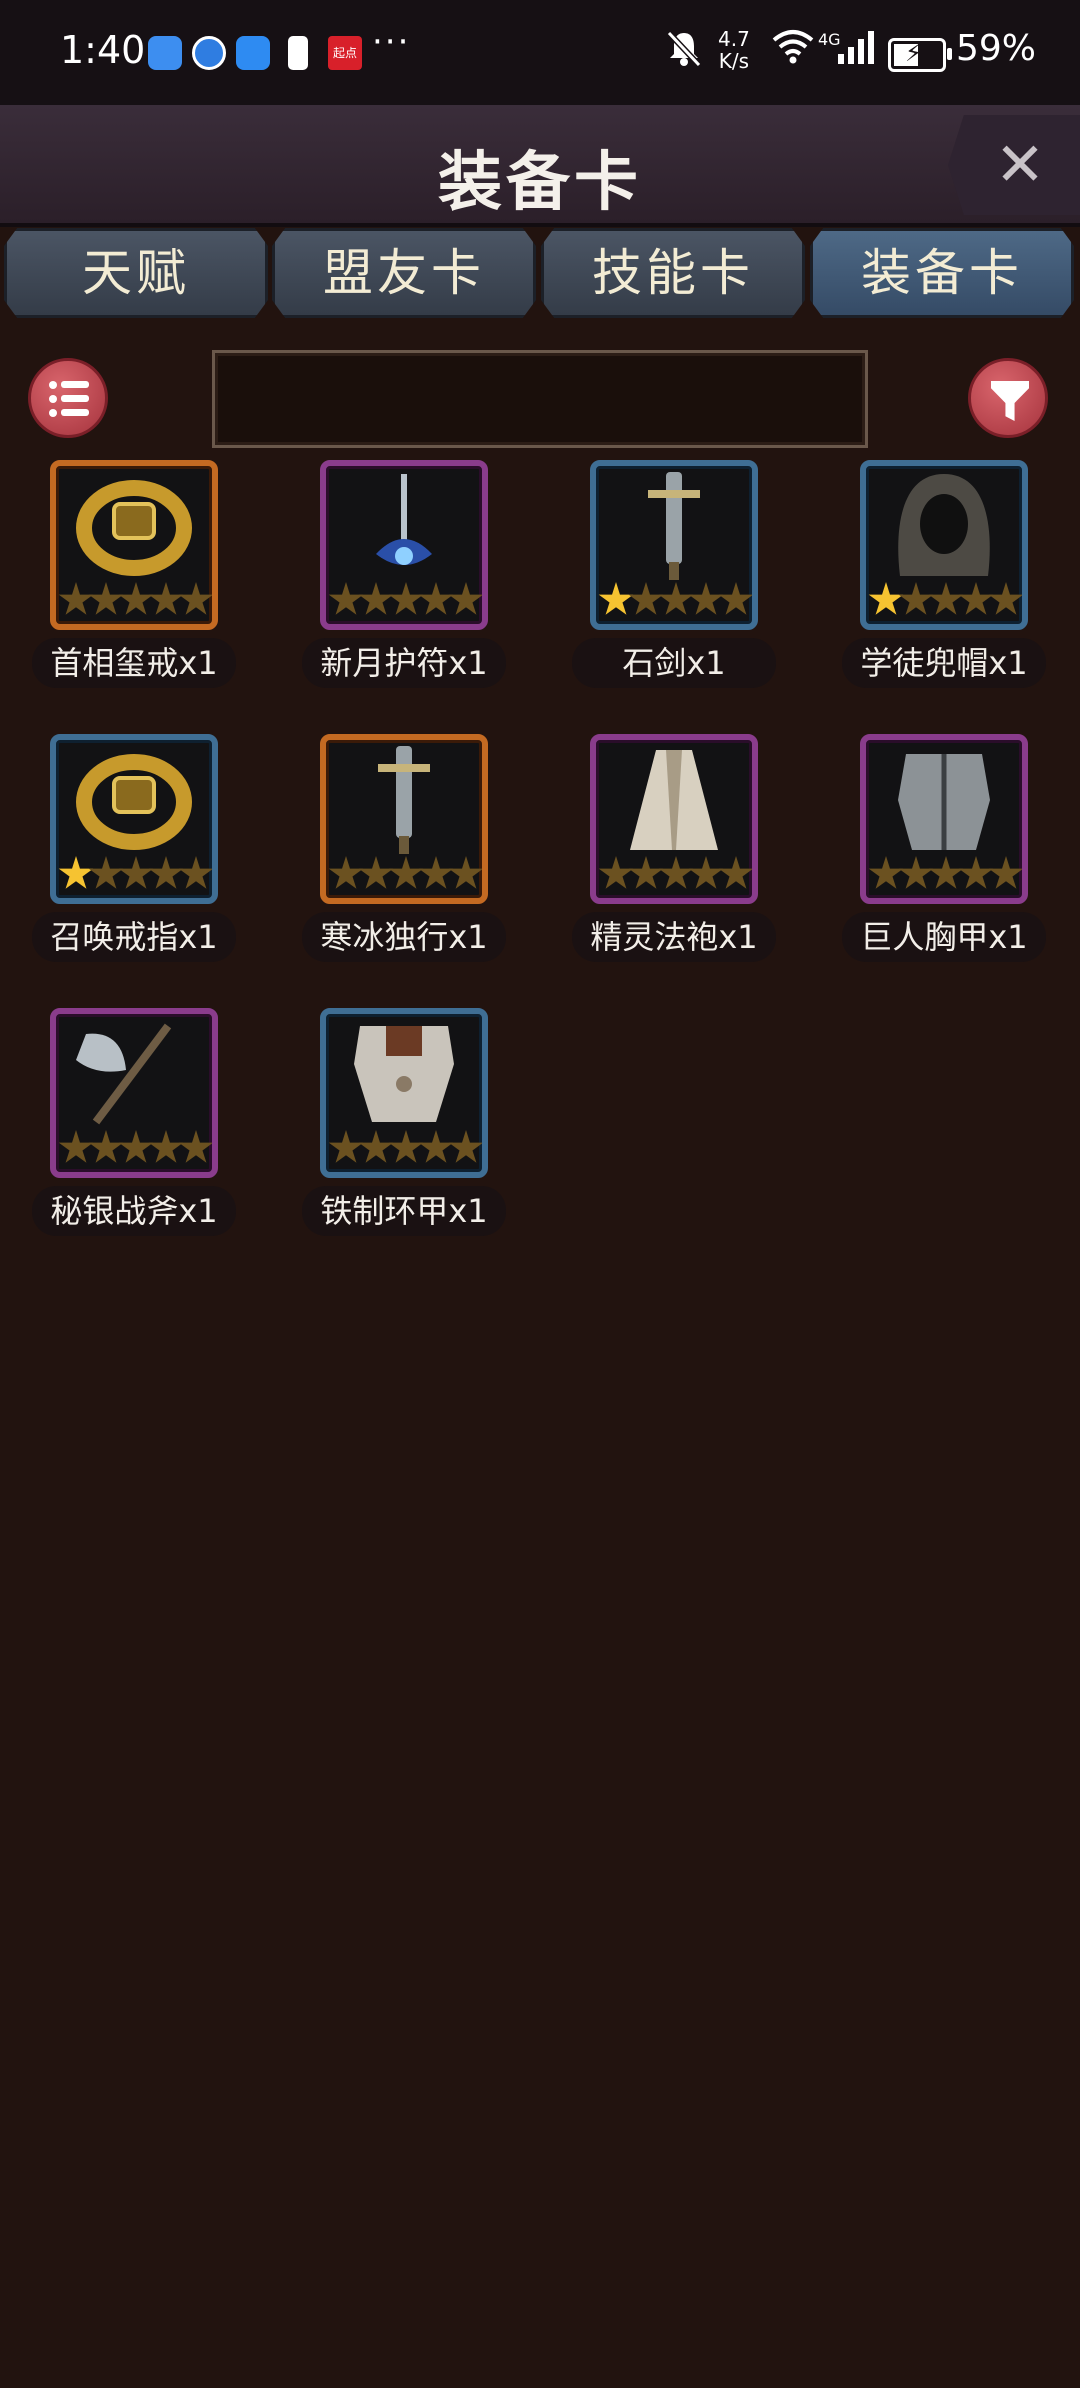 The height and width of the screenshot is (2388, 1080). I want to click on list-view-button, so click(68, 398).